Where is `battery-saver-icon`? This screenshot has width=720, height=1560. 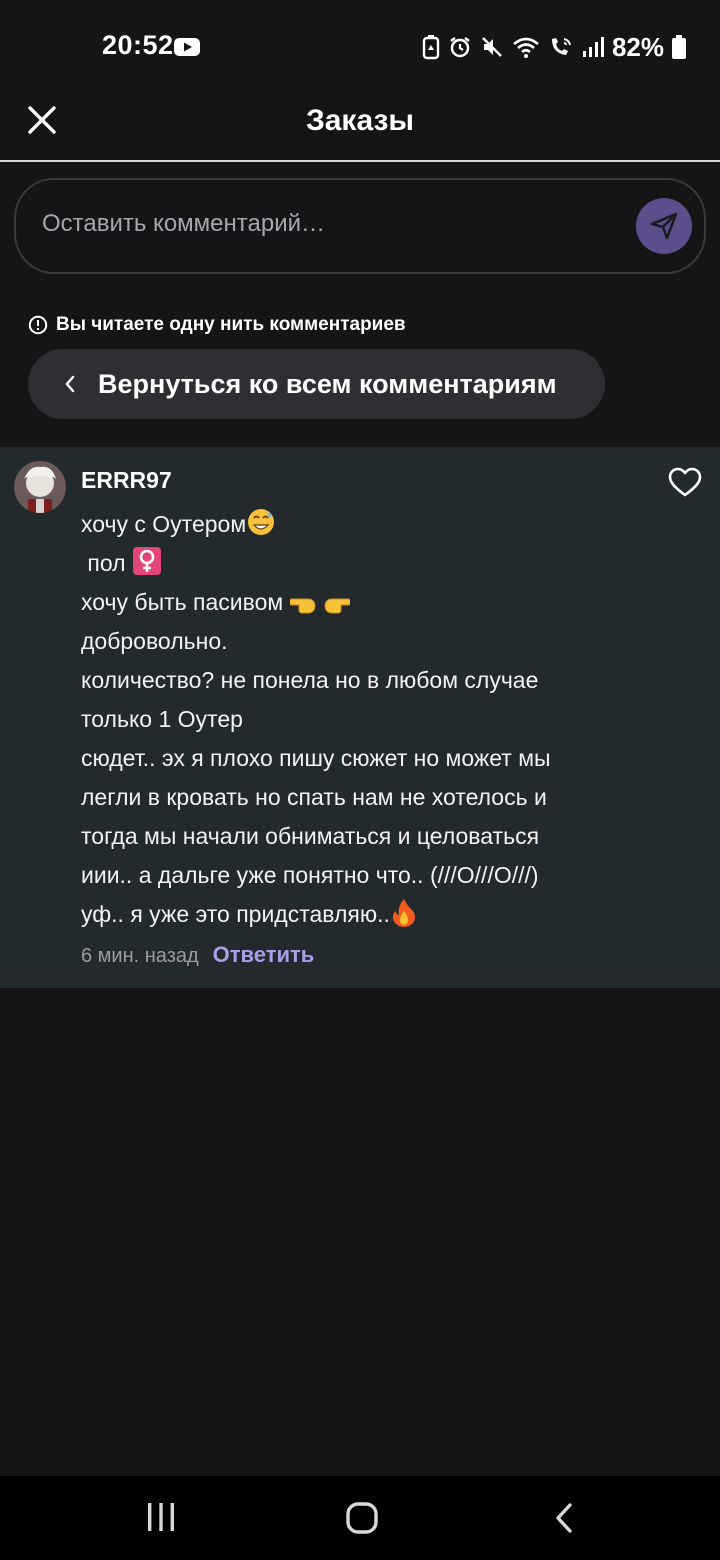
battery-saver-icon is located at coordinates (431, 47).